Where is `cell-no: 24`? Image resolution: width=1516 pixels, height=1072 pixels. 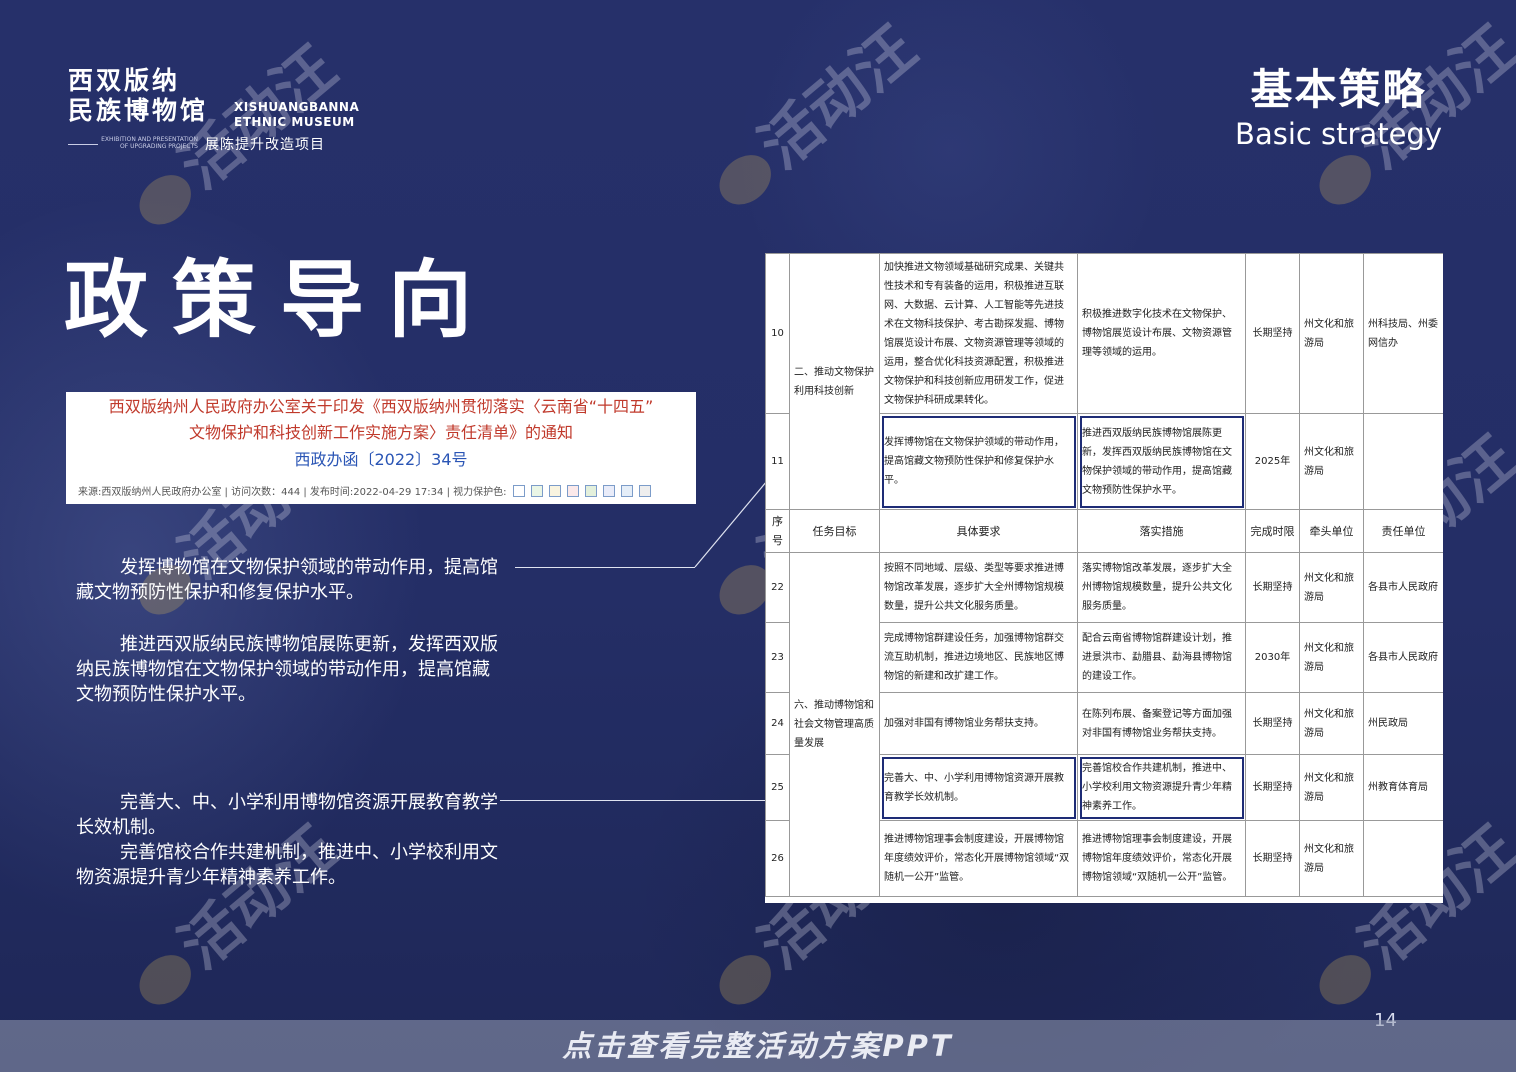 cell-no: 24 is located at coordinates (777, 723).